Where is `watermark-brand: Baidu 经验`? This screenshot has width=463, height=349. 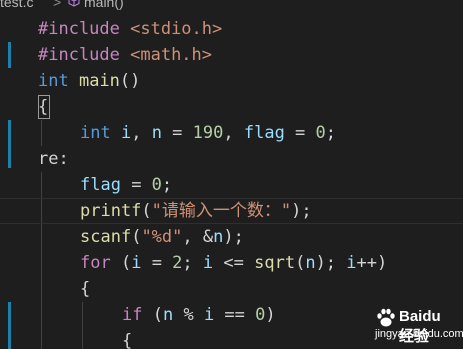
watermark-brand: Baidu 经验 is located at coordinates (420, 326).